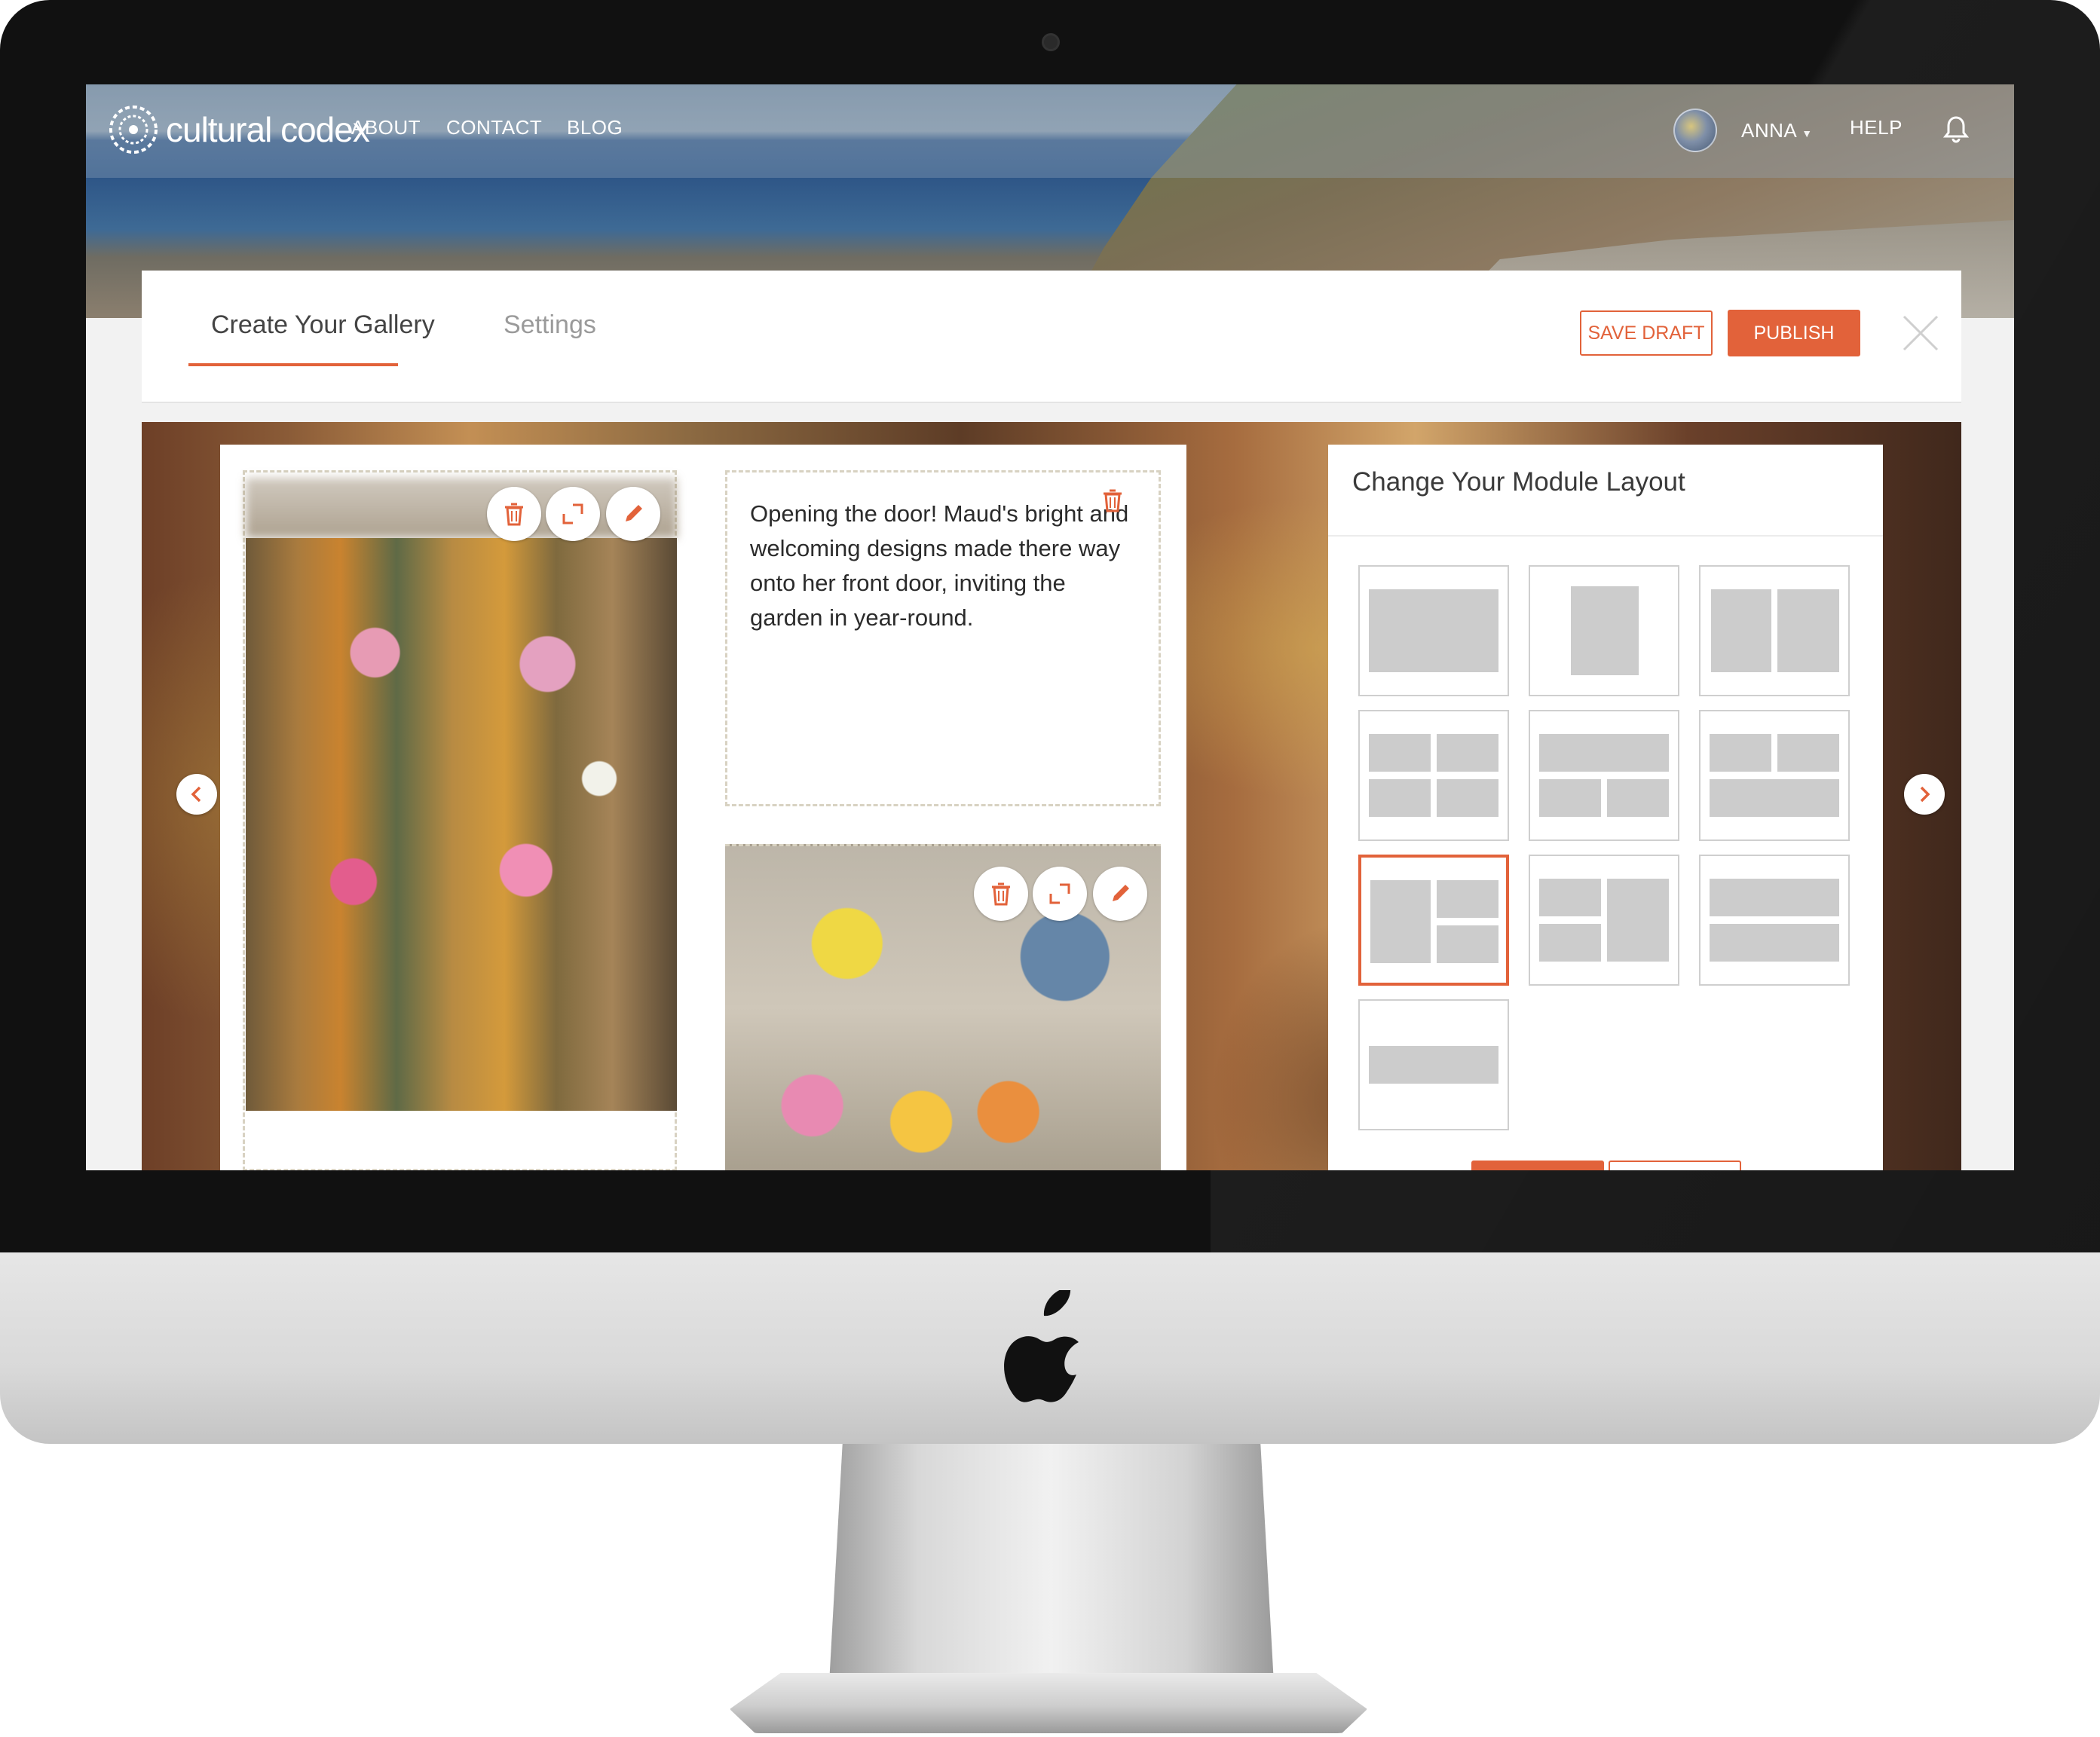  Describe the element at coordinates (1675, 1165) in the screenshot. I see `cancel-layout-button` at that location.